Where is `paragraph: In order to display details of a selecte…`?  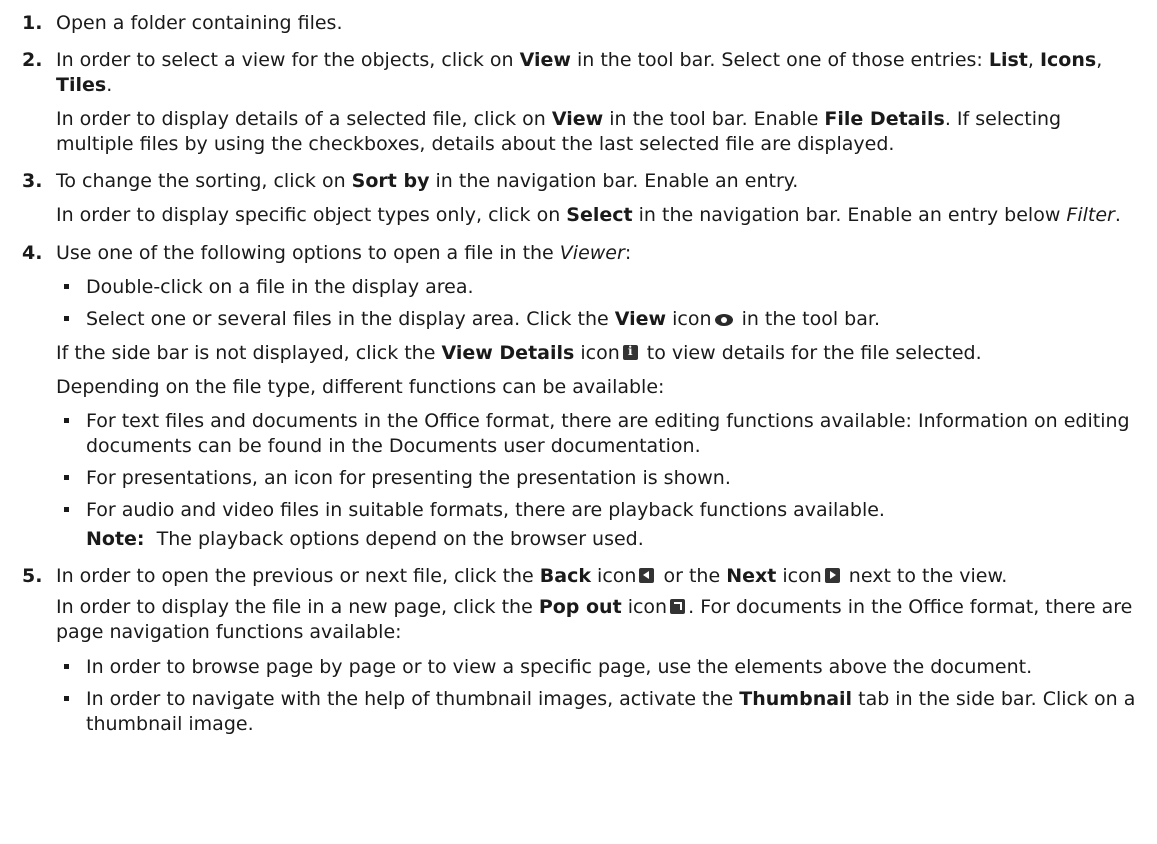
paragraph: In order to display details of a selecte… is located at coordinates (559, 132).